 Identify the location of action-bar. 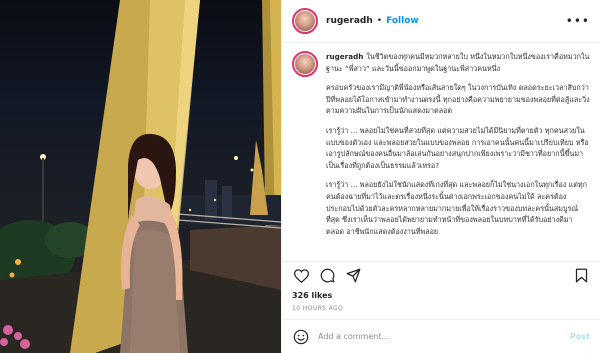
(441, 275).